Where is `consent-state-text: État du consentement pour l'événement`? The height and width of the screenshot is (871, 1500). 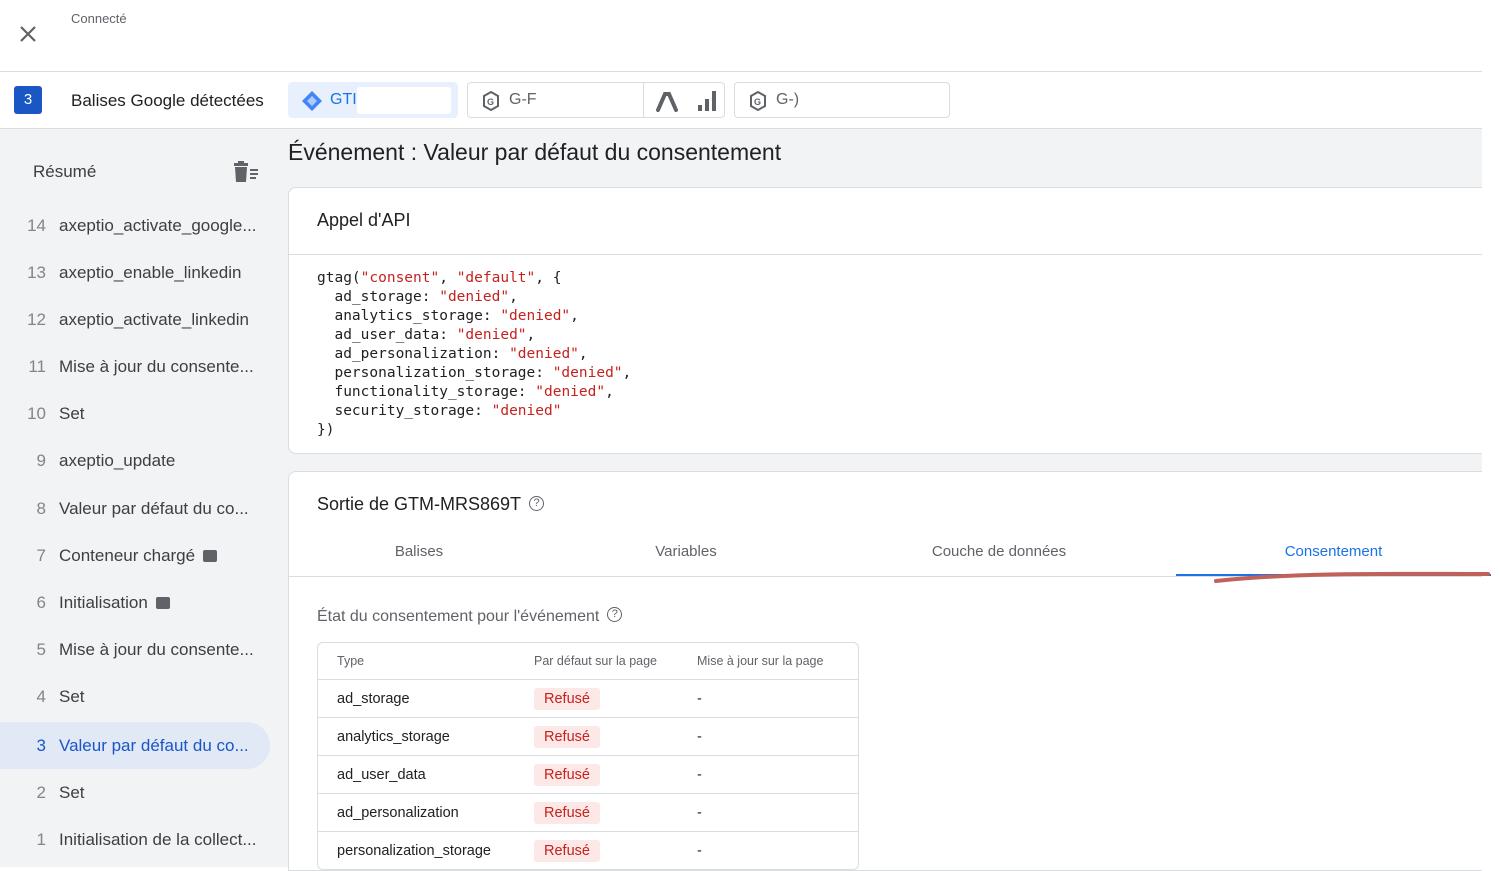
consent-state-text: État du consentement pour l'événement is located at coordinates (458, 616).